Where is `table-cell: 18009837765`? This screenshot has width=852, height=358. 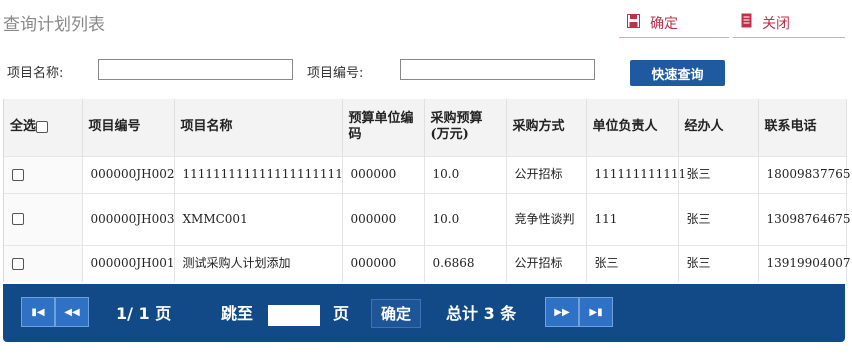
table-cell: 18009837765 is located at coordinates (804, 174).